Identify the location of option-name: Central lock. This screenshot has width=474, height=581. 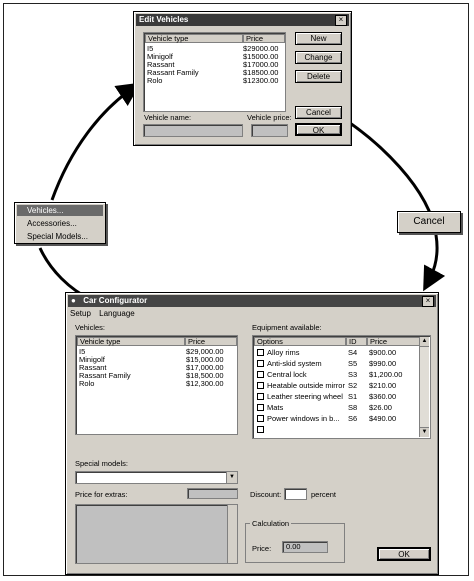
(287, 374).